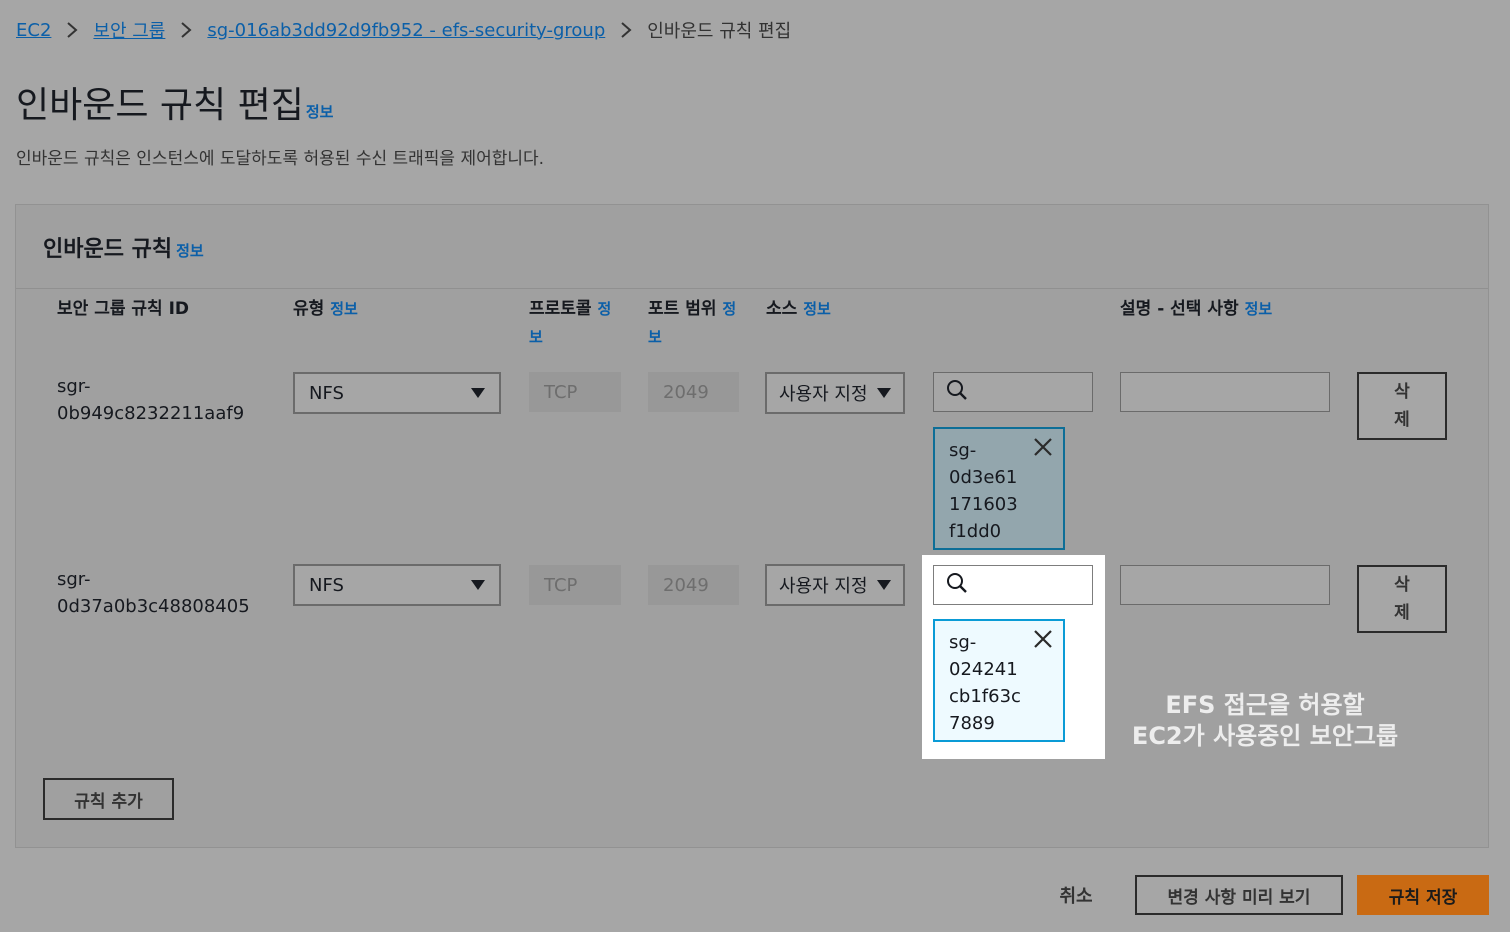 The width and height of the screenshot is (1510, 932). I want to click on column-header-type-label: 유형, so click(309, 309).